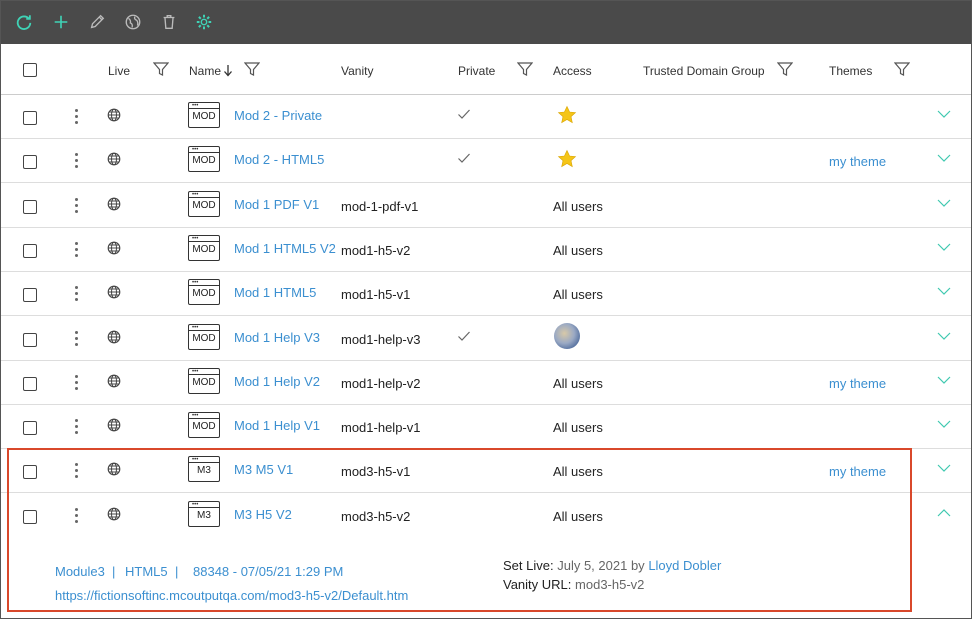  What do you see at coordinates (486, 206) in the screenshot?
I see `table-row: ••• MOD Mod 1 PDF V1 mod-1-pdf-v1 All users` at bounding box center [486, 206].